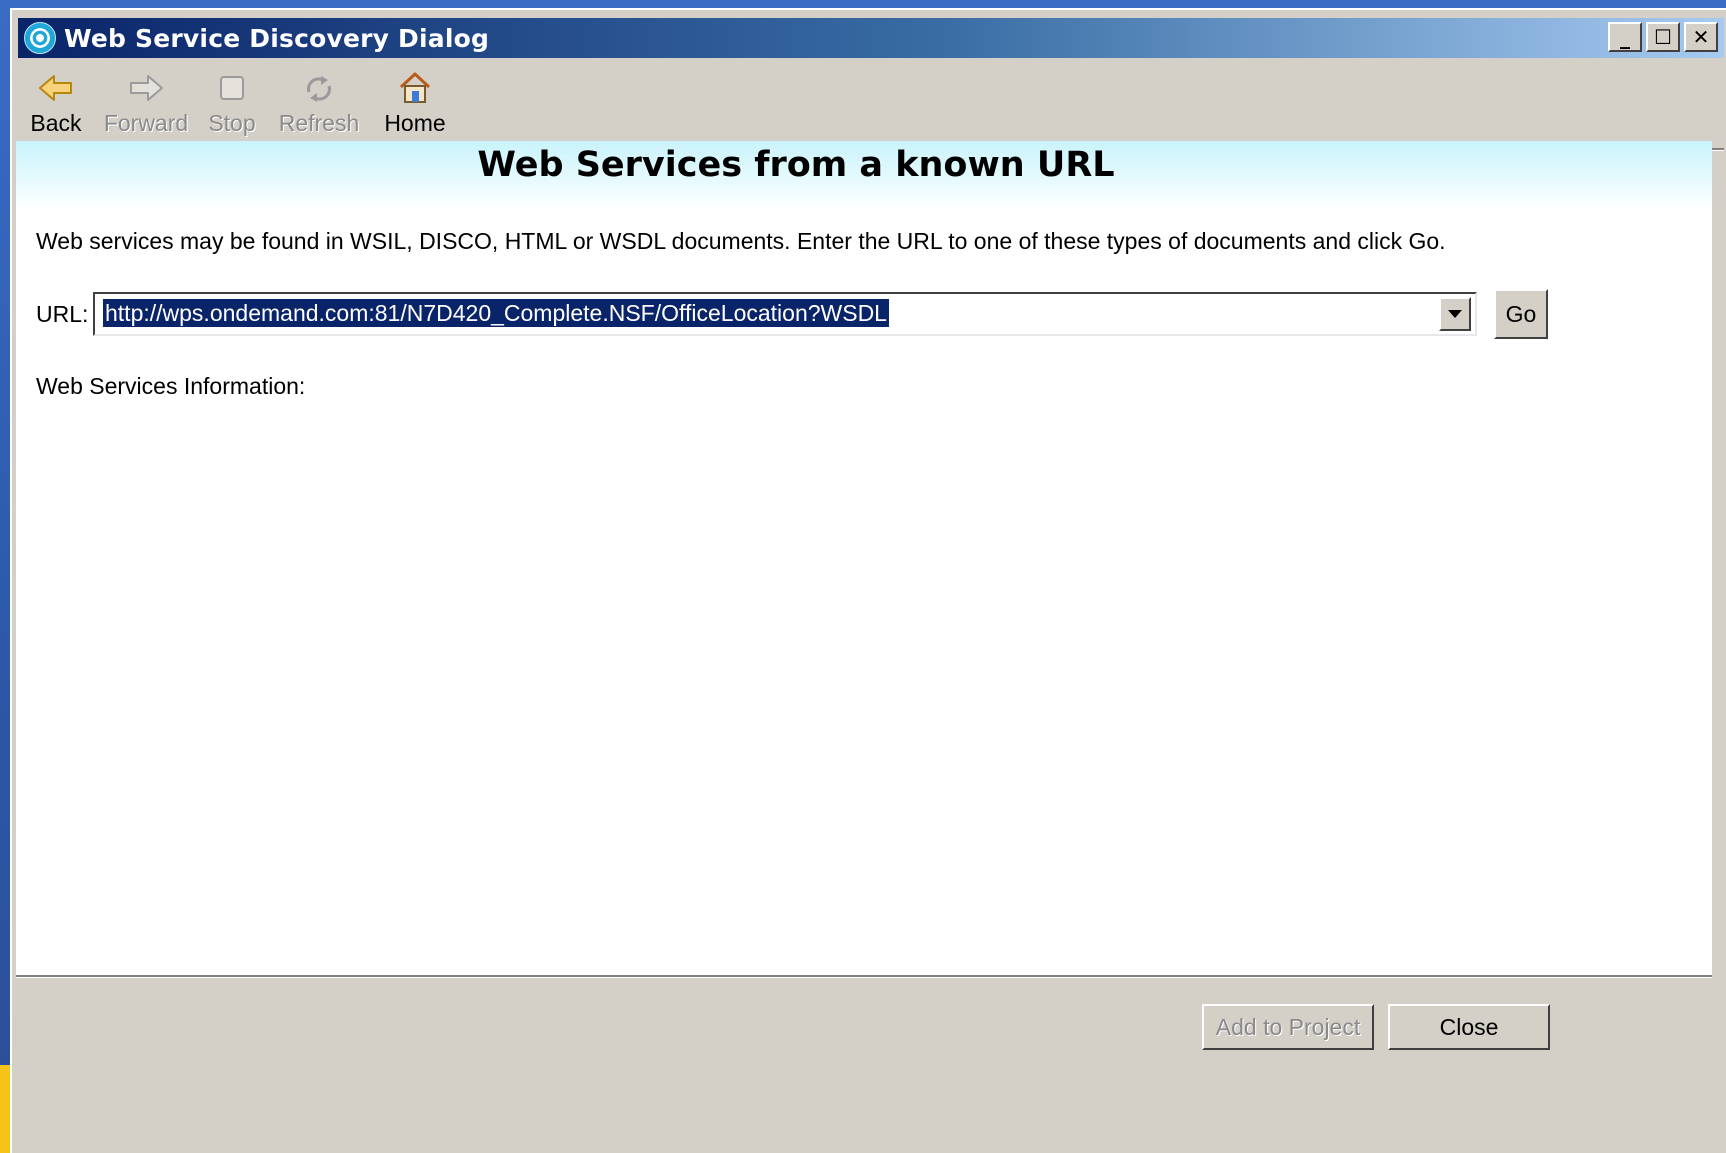  What do you see at coordinates (40, 38) in the screenshot?
I see `app-icon` at bounding box center [40, 38].